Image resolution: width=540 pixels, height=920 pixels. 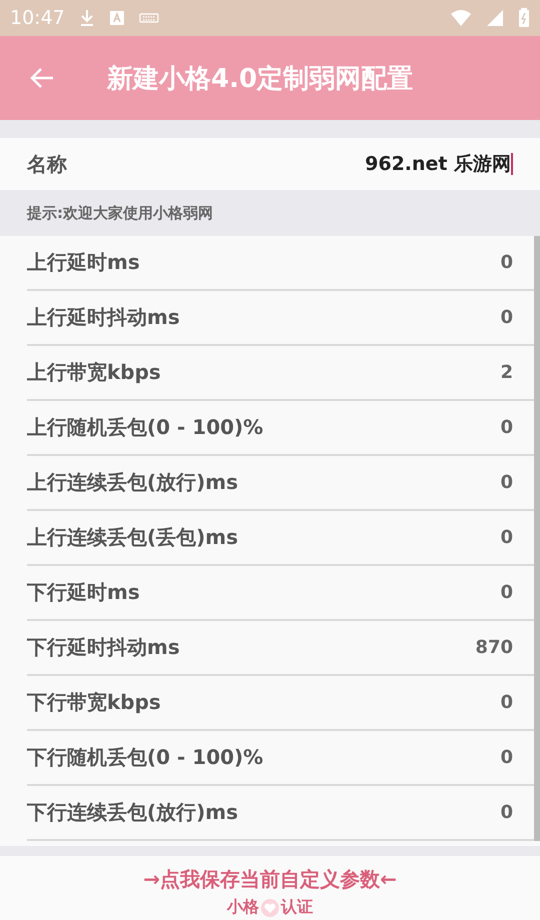 What do you see at coordinates (47, 164) in the screenshot?
I see `field-label: 名称` at bounding box center [47, 164].